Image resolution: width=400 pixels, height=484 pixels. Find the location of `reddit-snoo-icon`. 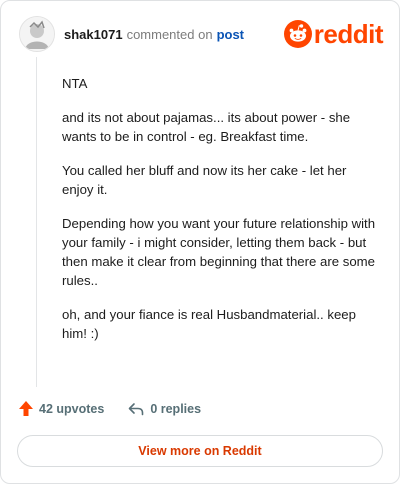

reddit-snoo-icon is located at coordinates (297, 34).